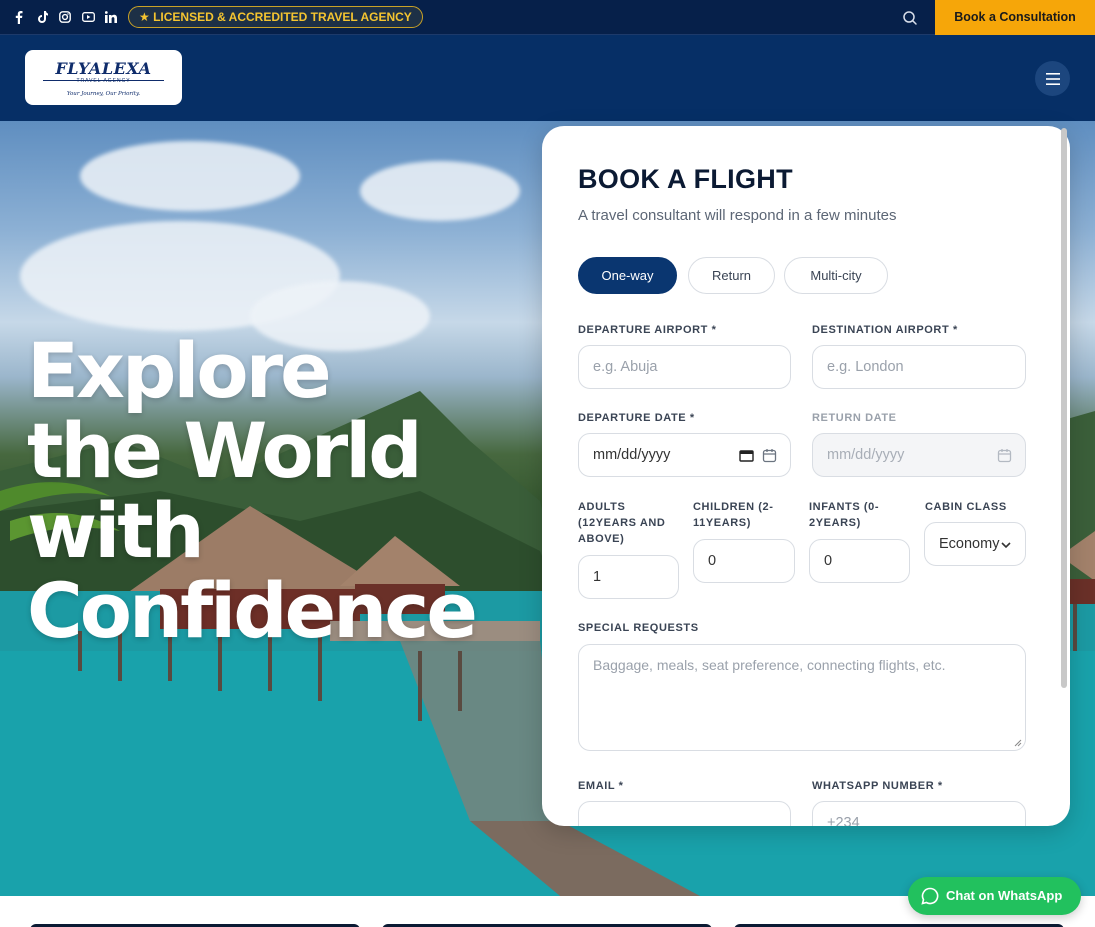  What do you see at coordinates (859, 561) in the screenshot?
I see `infants-input: 0` at bounding box center [859, 561].